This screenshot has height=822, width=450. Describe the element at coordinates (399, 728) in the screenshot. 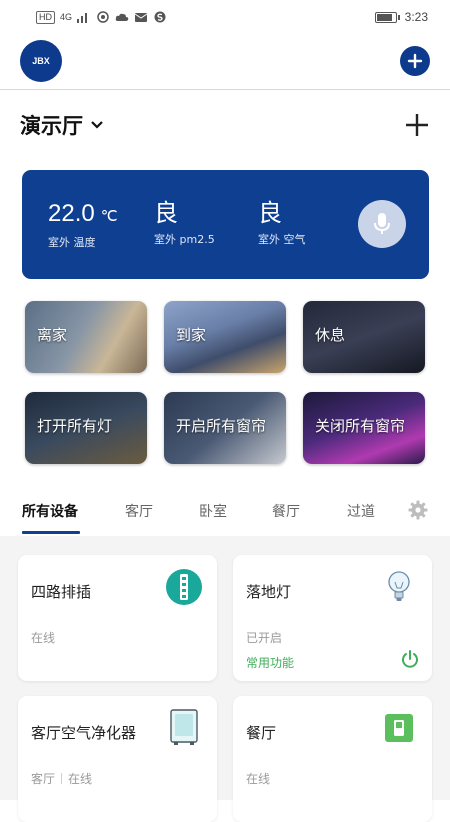

I see `switch-icon` at that location.